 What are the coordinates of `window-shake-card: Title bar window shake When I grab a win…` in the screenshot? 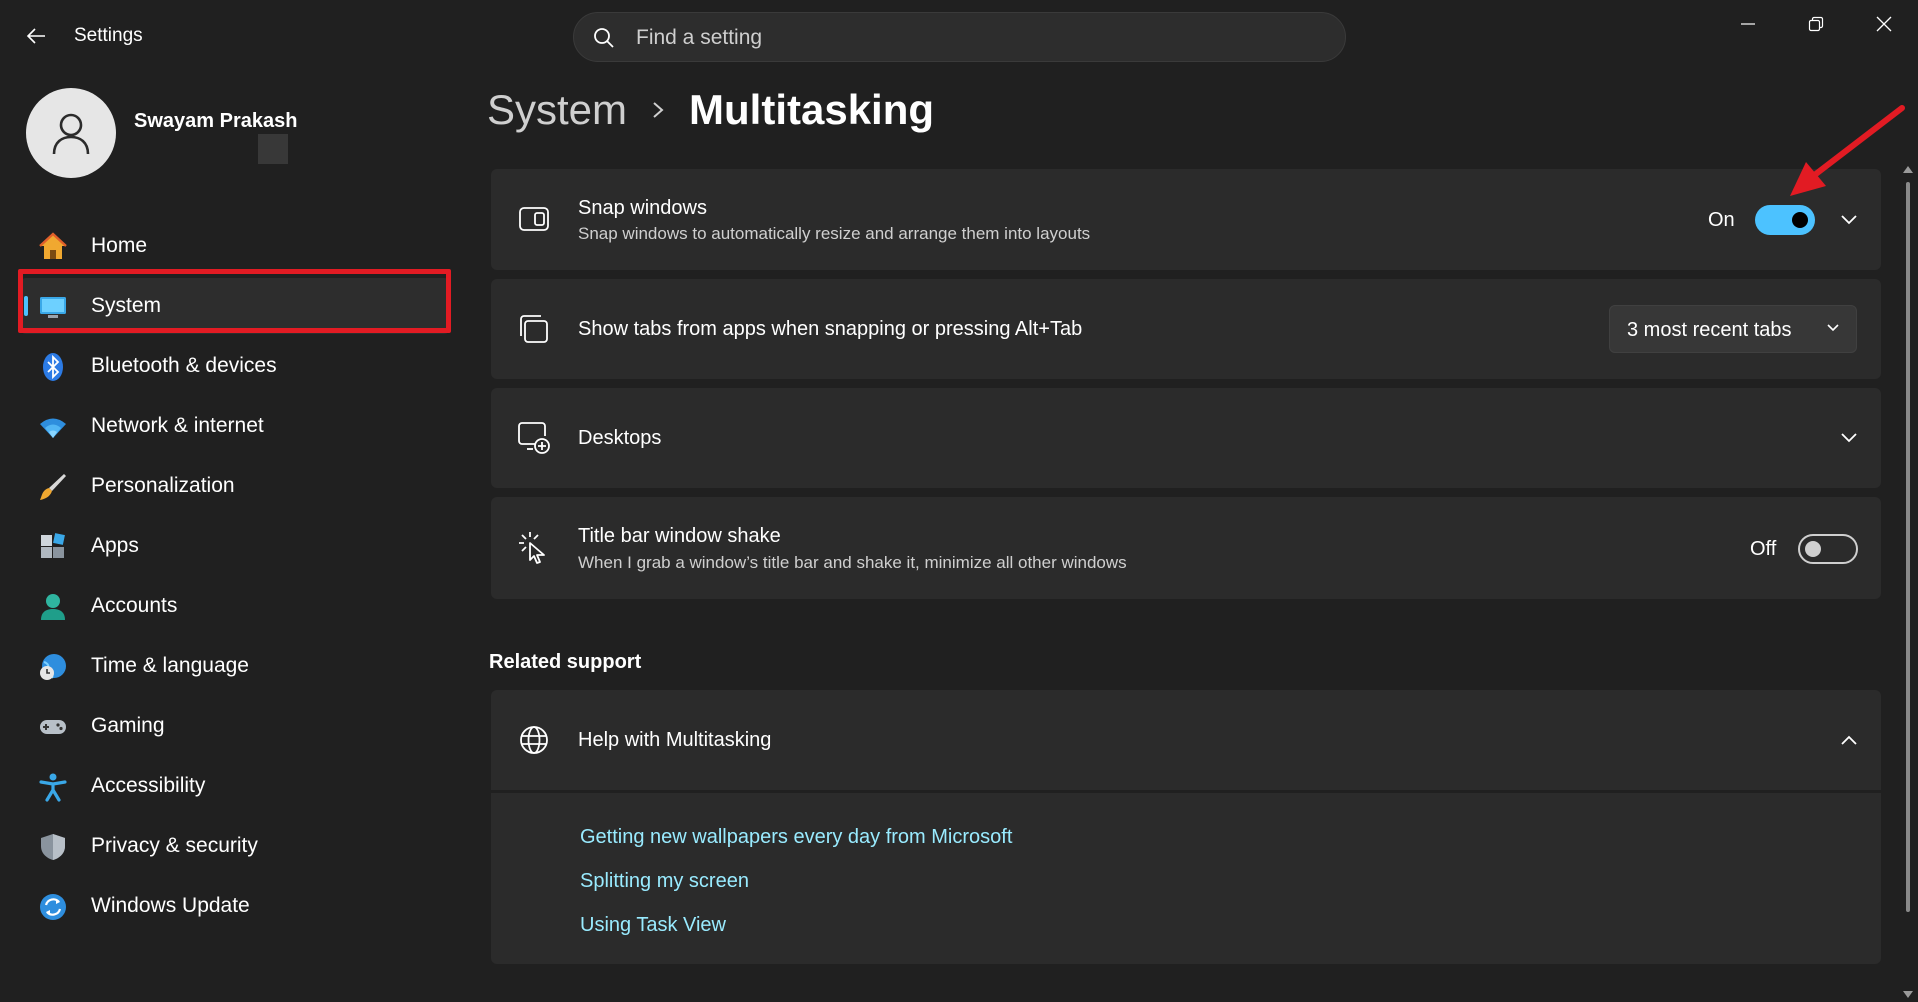 It's located at (1186, 548).